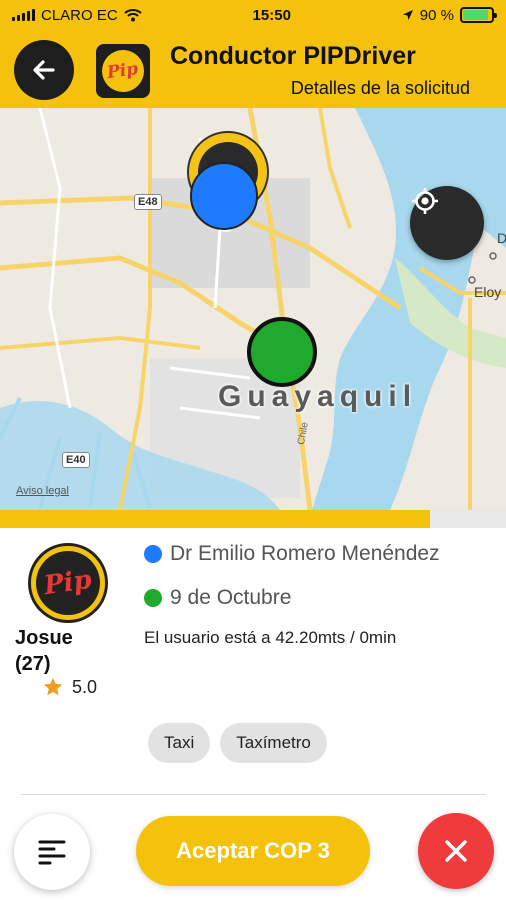 This screenshot has width=506, height=900. What do you see at coordinates (305, 553) in the screenshot?
I see `origin-address: Dr Emilio Romero Menéndez` at bounding box center [305, 553].